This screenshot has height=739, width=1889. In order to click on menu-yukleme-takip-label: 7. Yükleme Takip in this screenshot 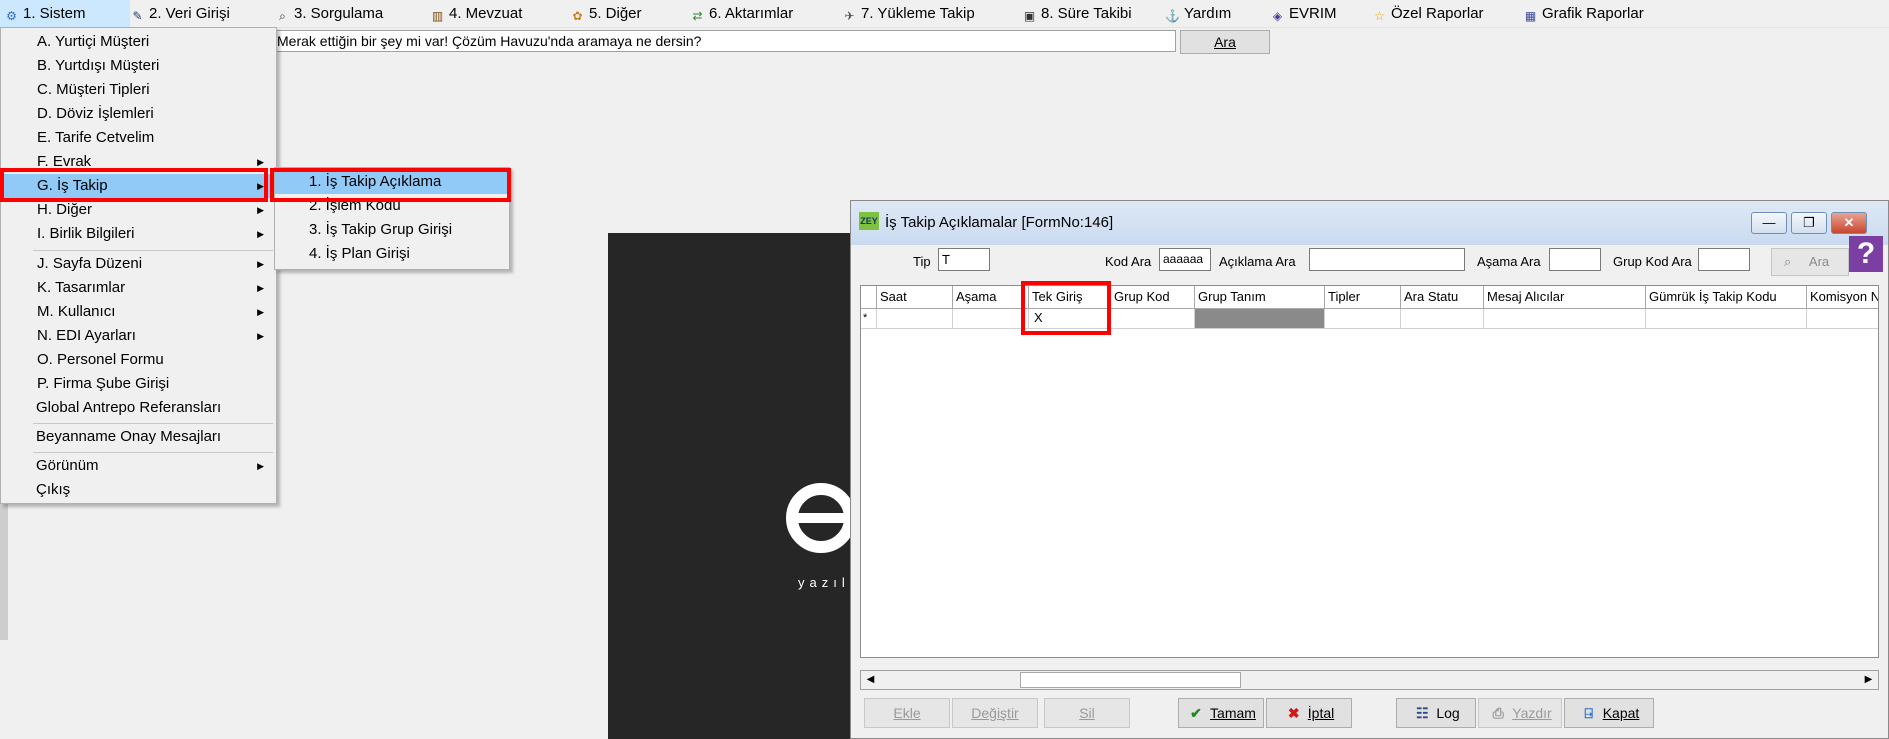, I will do `click(918, 13)`.